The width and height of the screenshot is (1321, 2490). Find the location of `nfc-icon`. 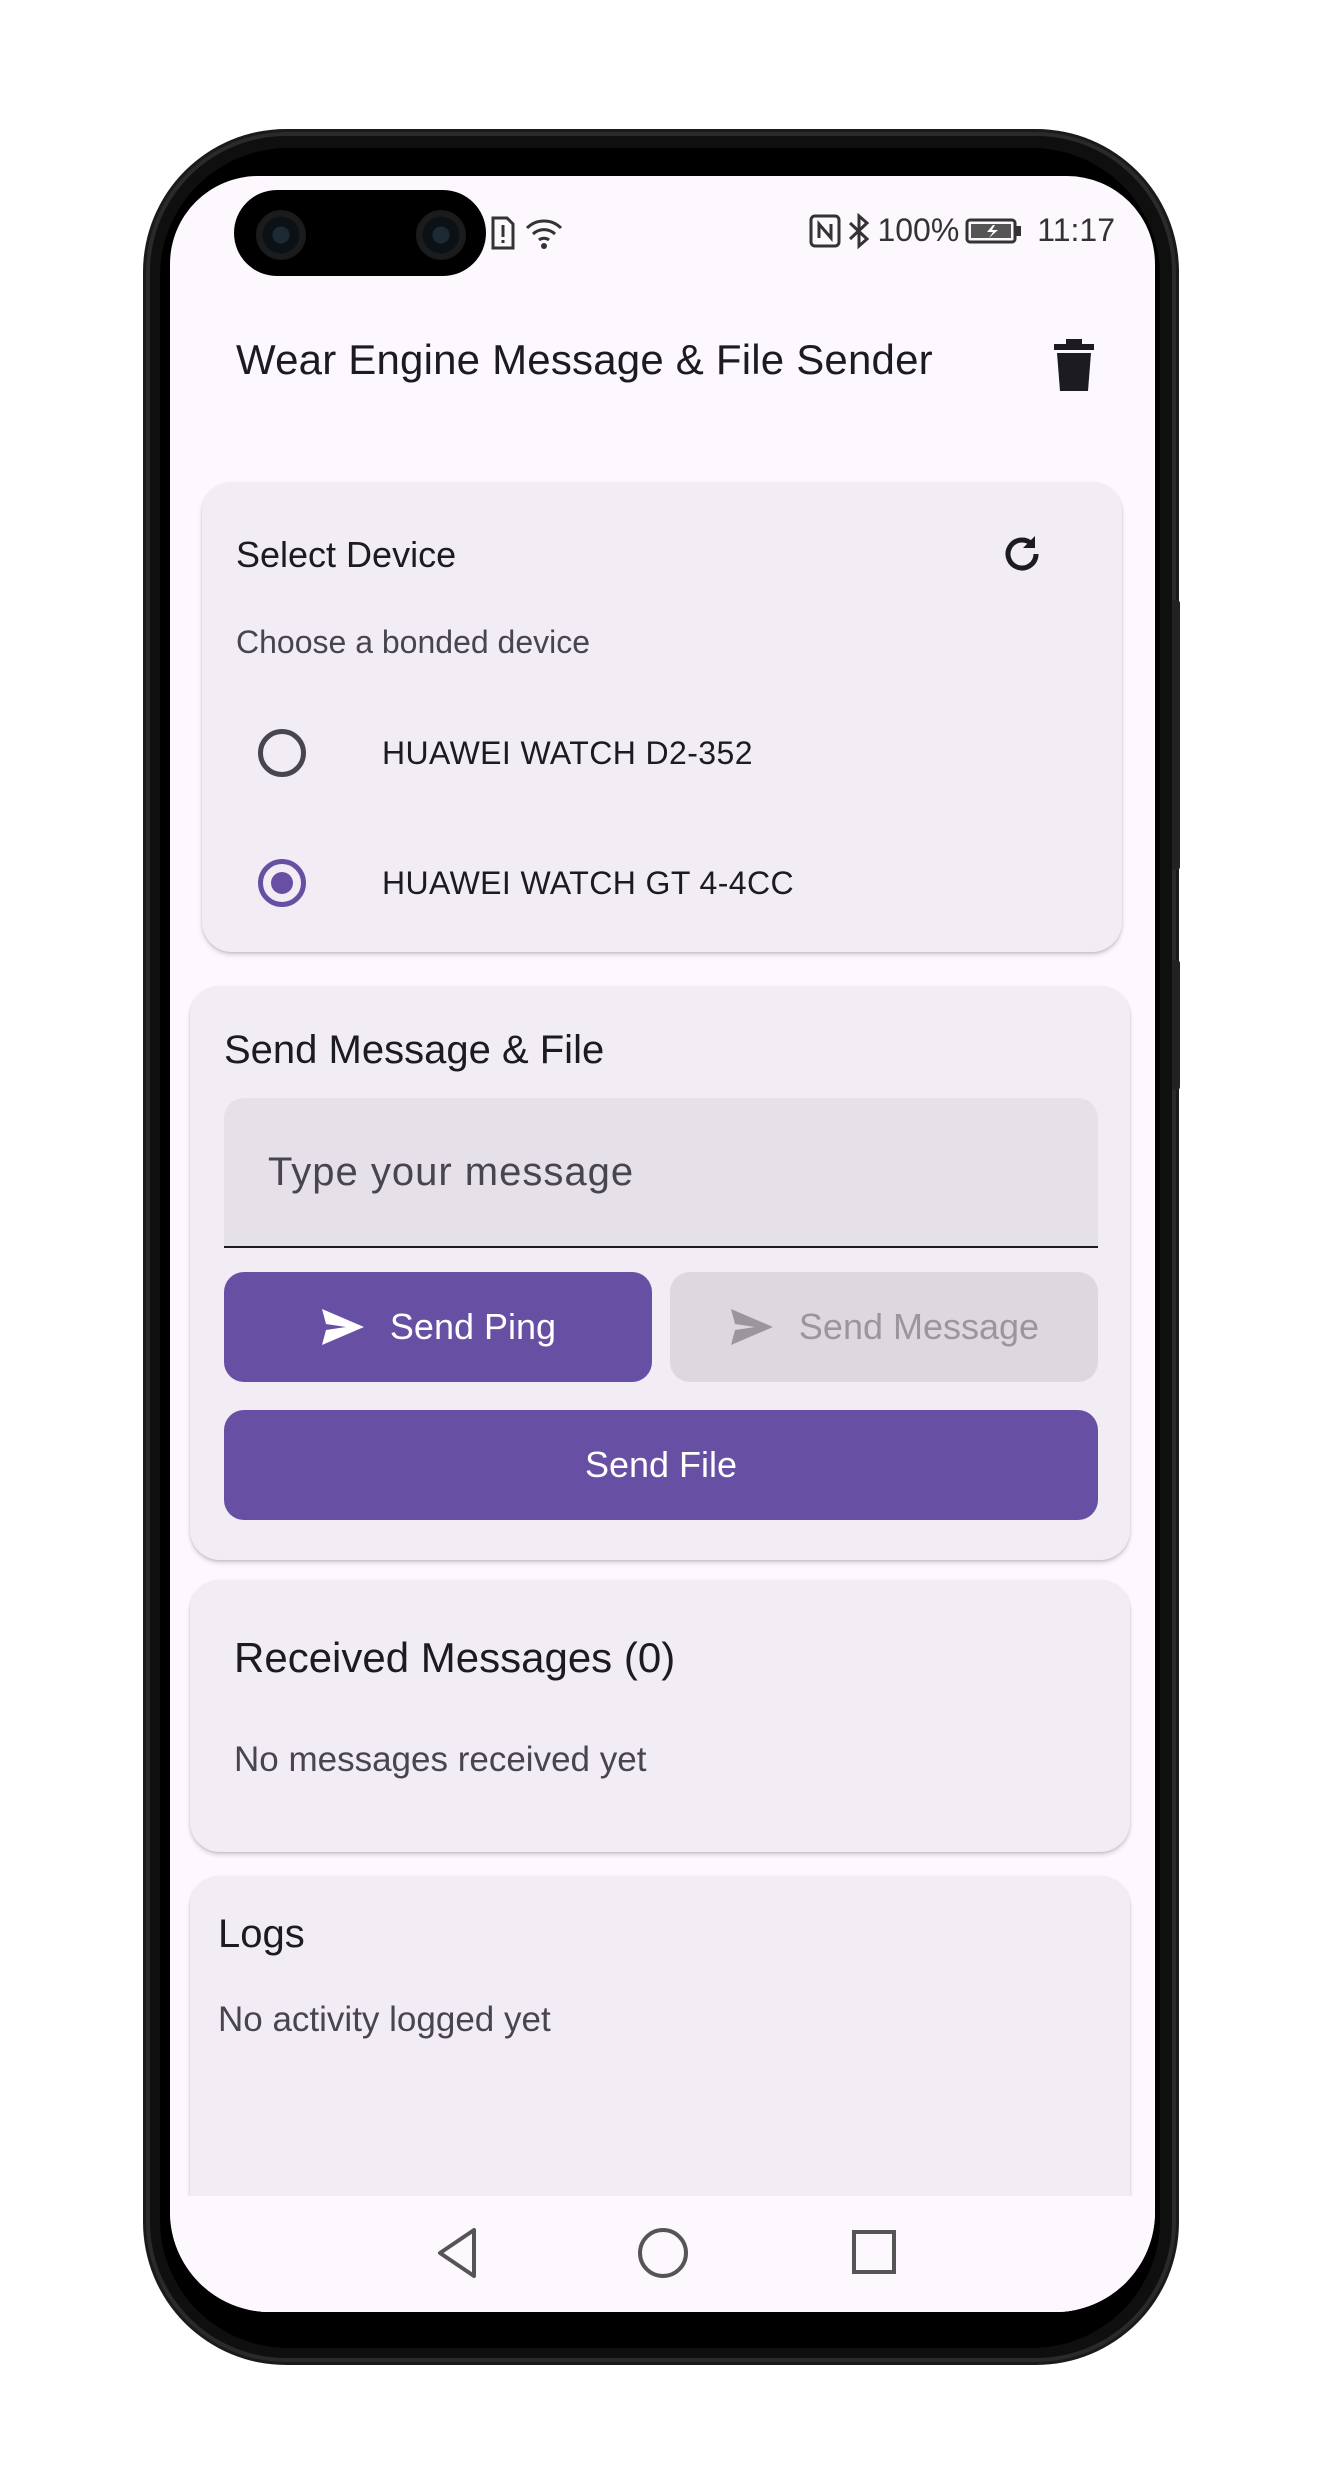

nfc-icon is located at coordinates (825, 230).